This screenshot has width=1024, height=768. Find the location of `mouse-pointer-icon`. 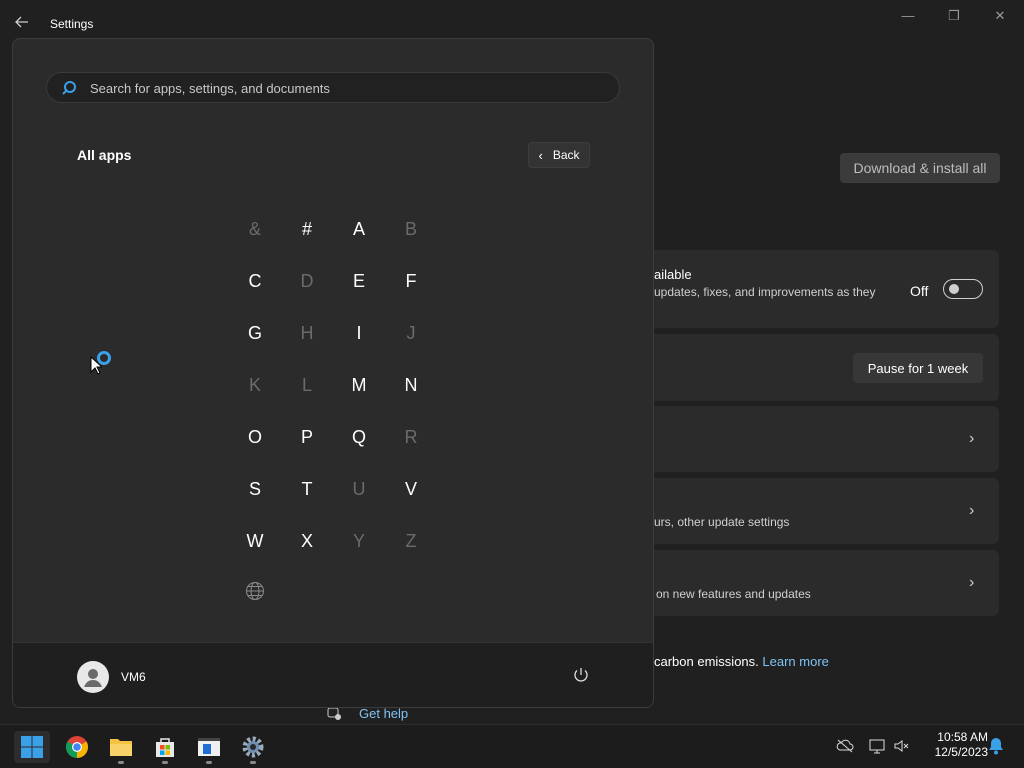

mouse-pointer-icon is located at coordinates (97, 368).